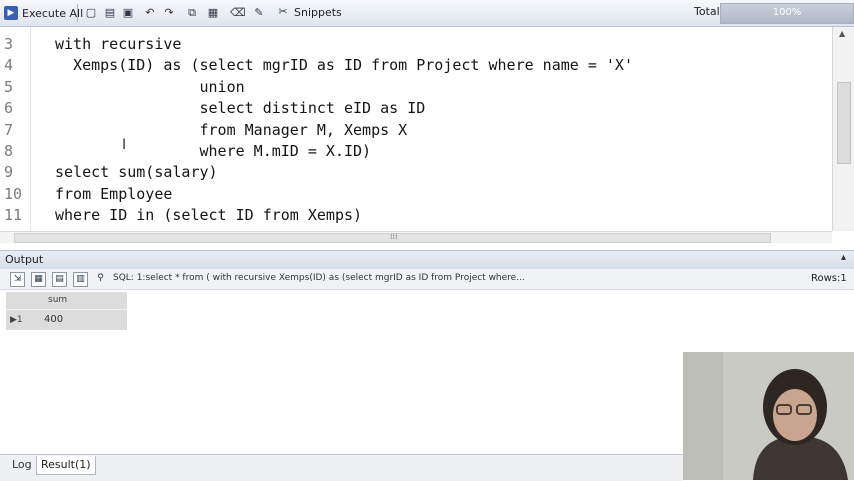 This screenshot has width=854, height=481. I want to click on undo-icon: ↶, so click(150, 13).